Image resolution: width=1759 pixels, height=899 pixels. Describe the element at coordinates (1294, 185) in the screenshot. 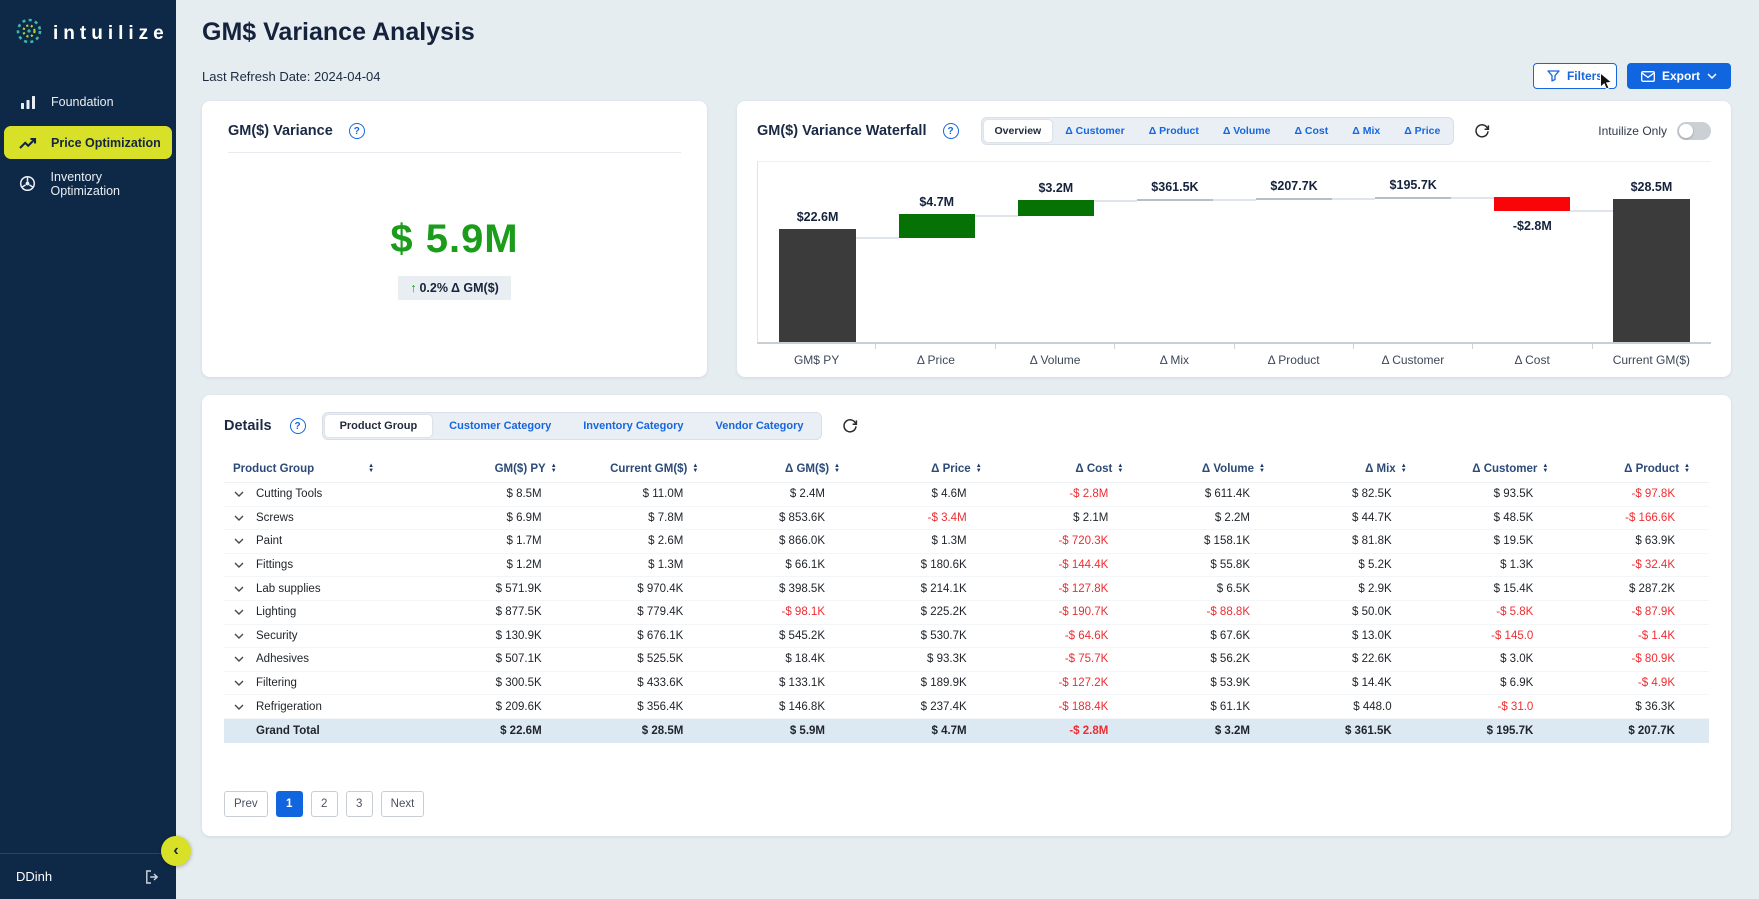

I see `waterfall-bar-value: $207.7K` at that location.